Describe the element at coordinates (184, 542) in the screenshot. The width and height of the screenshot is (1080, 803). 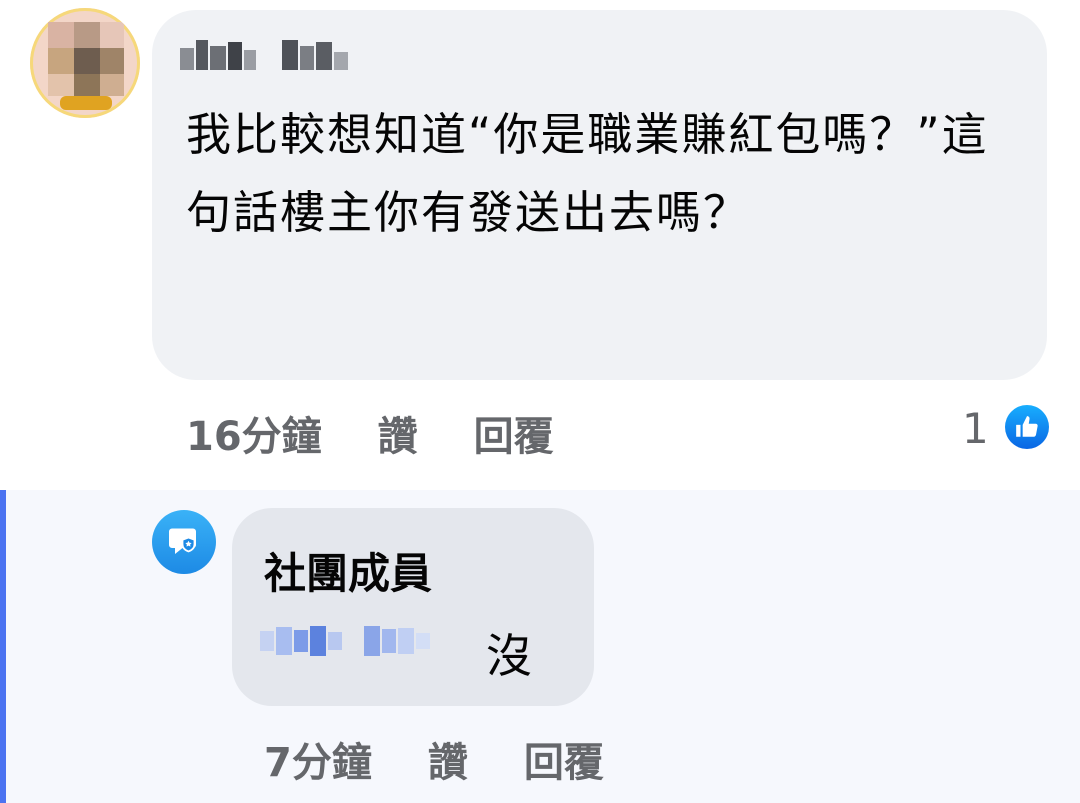
I see `group-member-shield-icon` at that location.